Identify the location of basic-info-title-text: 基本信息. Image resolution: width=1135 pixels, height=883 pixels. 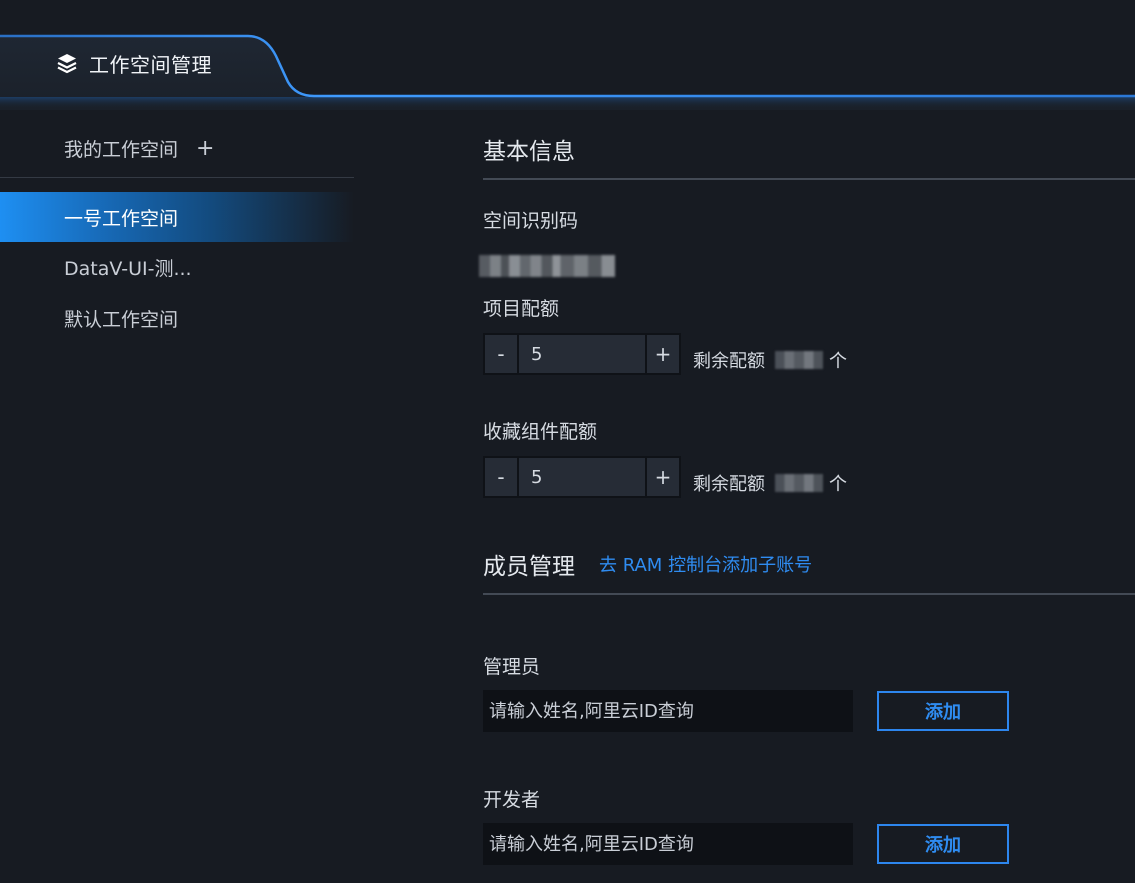
(529, 152).